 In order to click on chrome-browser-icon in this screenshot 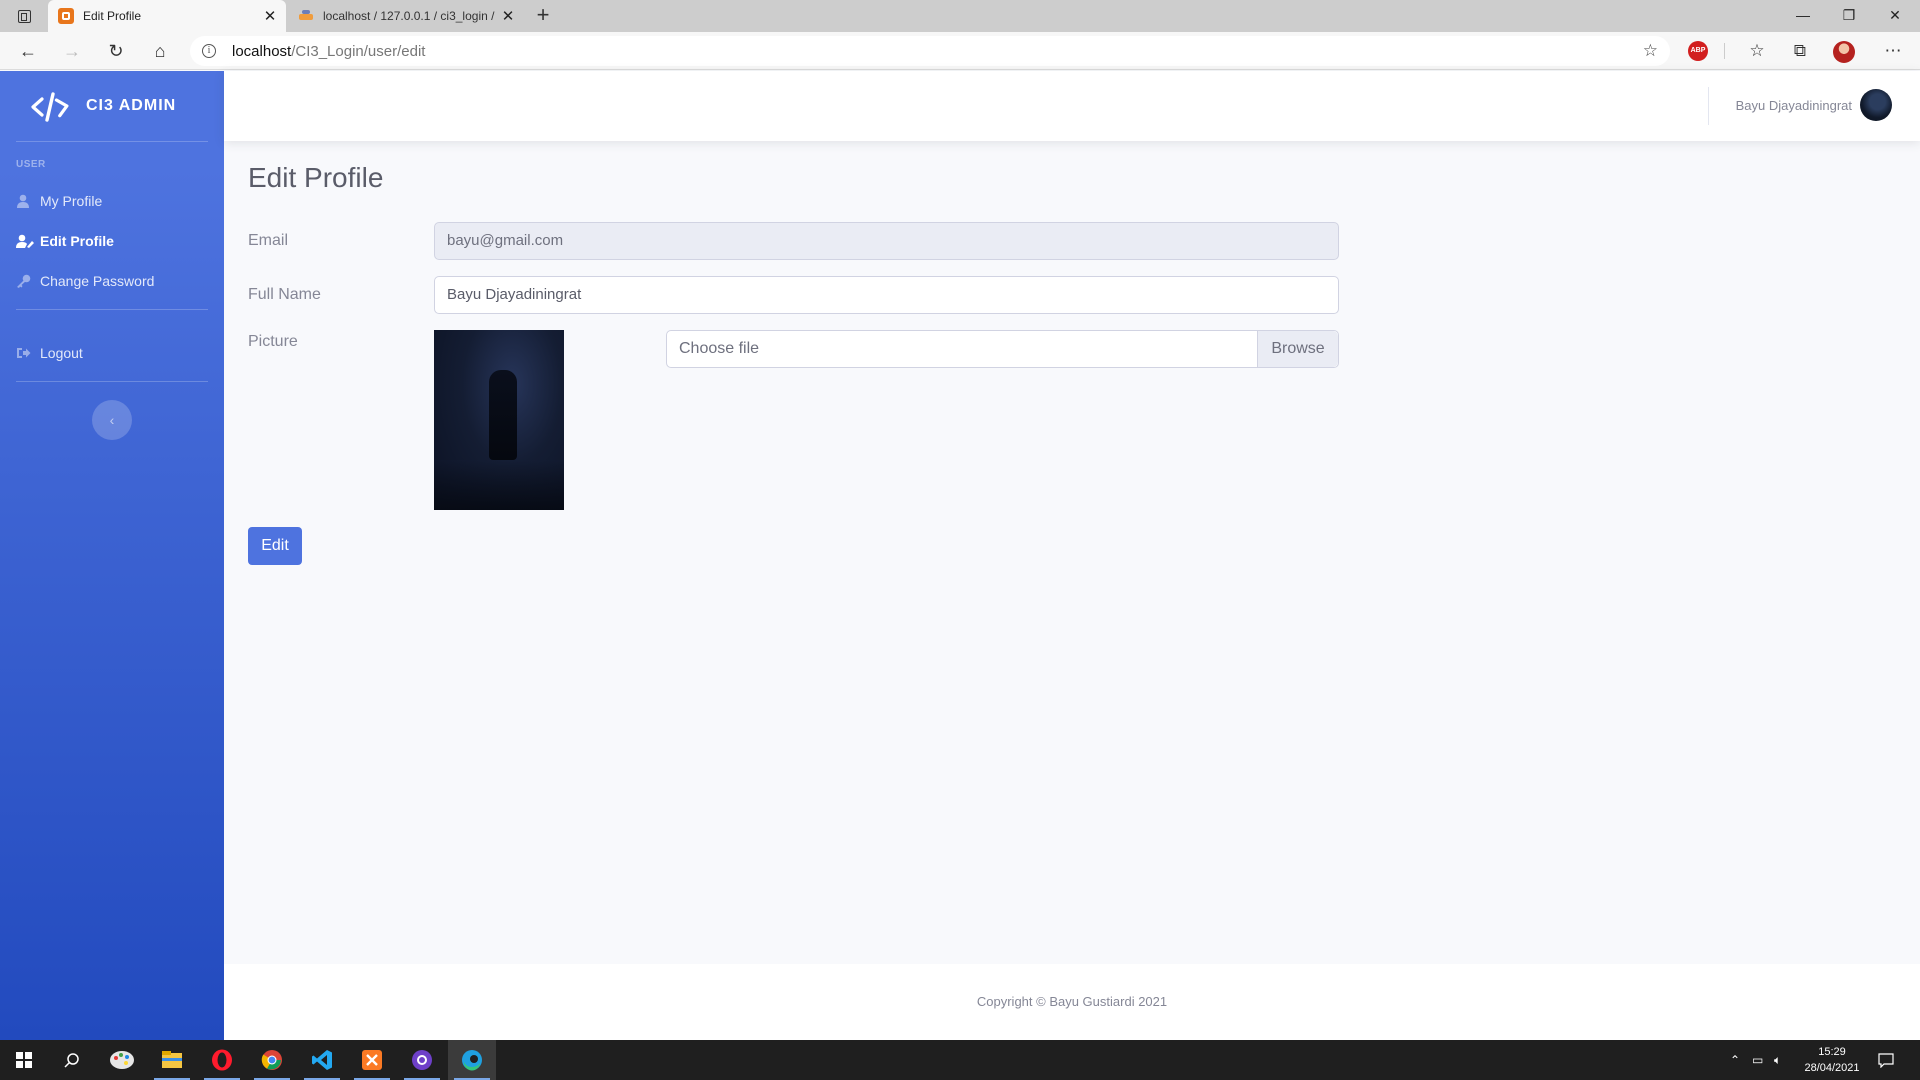, I will do `click(272, 1060)`.